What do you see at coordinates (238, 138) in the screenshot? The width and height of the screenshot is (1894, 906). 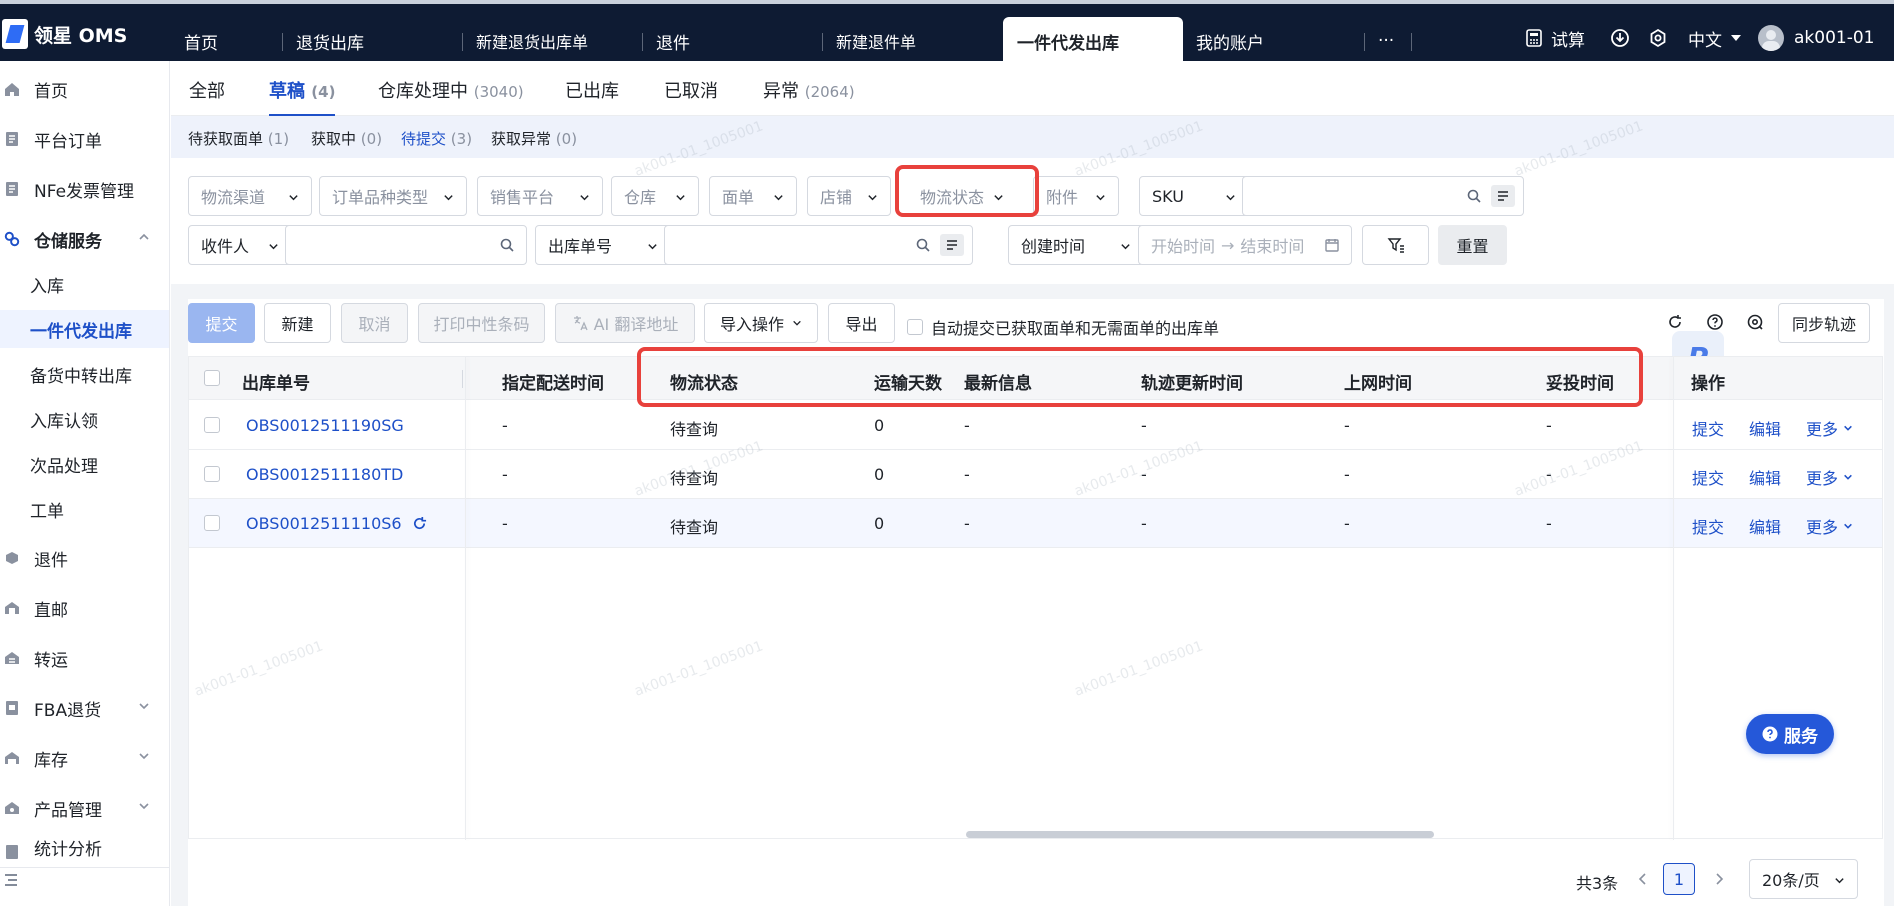 I see `subtab-pending-label: 待获取面单 (1)` at bounding box center [238, 138].